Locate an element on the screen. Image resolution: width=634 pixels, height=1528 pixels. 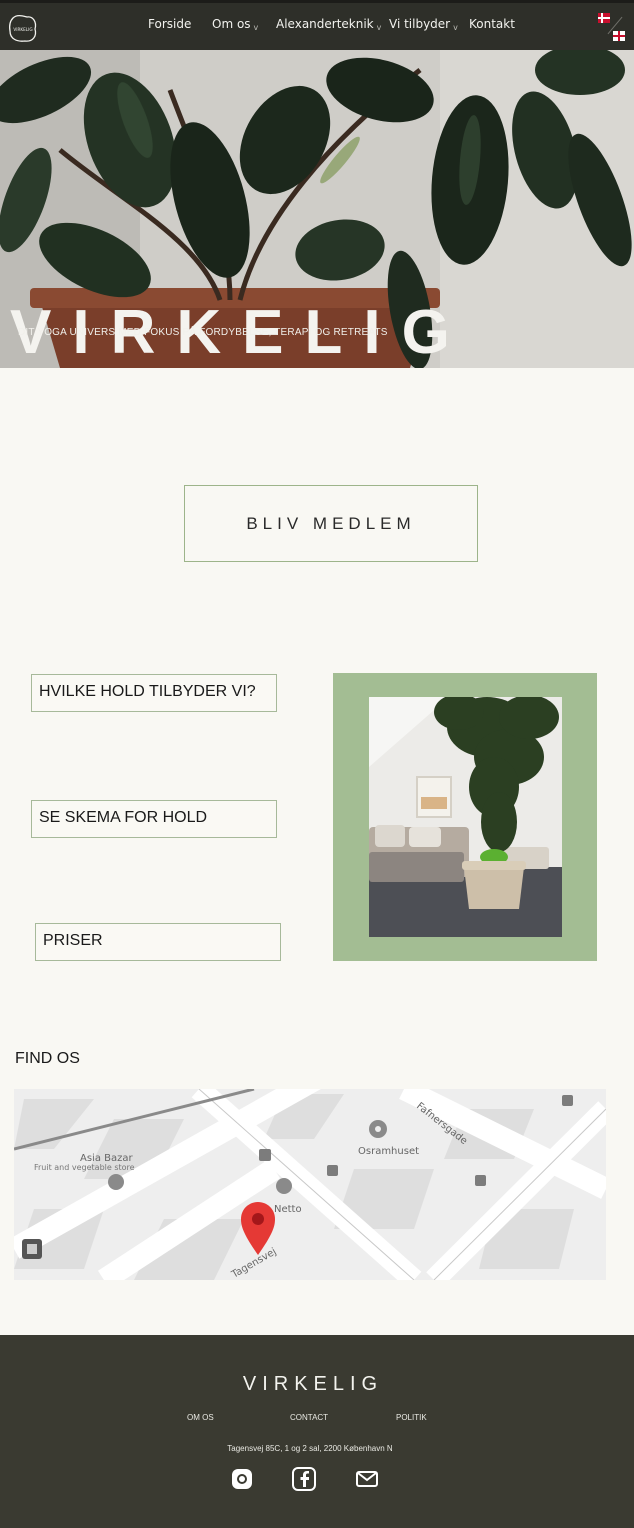
studio-photo is located at coordinates (465, 817).